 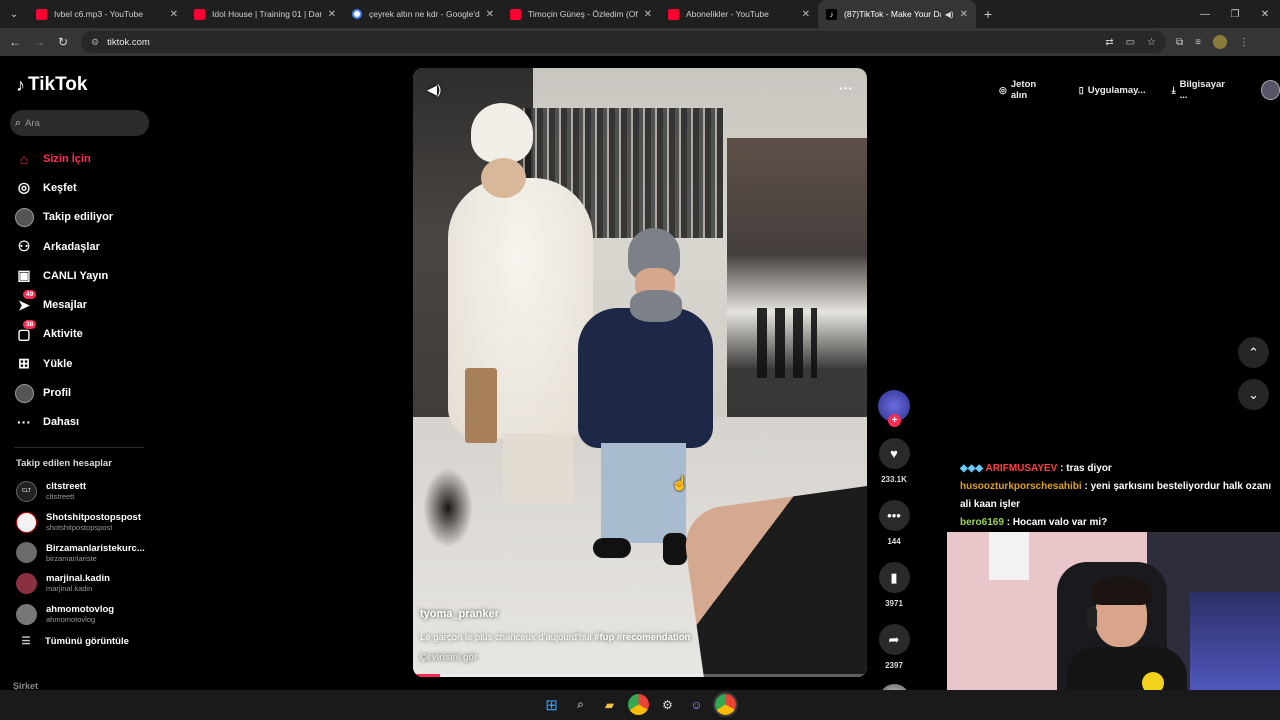 I want to click on see-all-button: ☰ Tümünü görüntüle, so click(x=72, y=641).